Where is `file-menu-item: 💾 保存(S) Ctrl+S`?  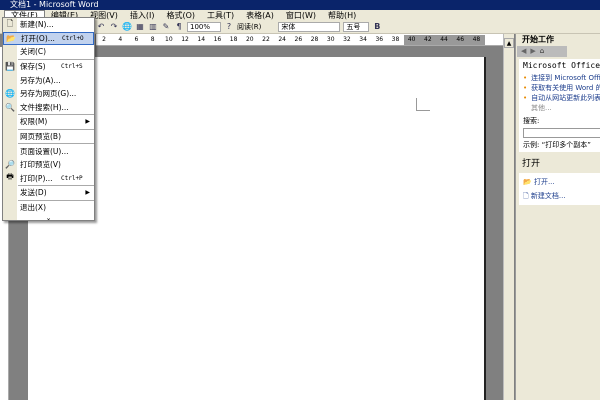 file-menu-item: 💾 保存(S) Ctrl+S is located at coordinates (48, 67).